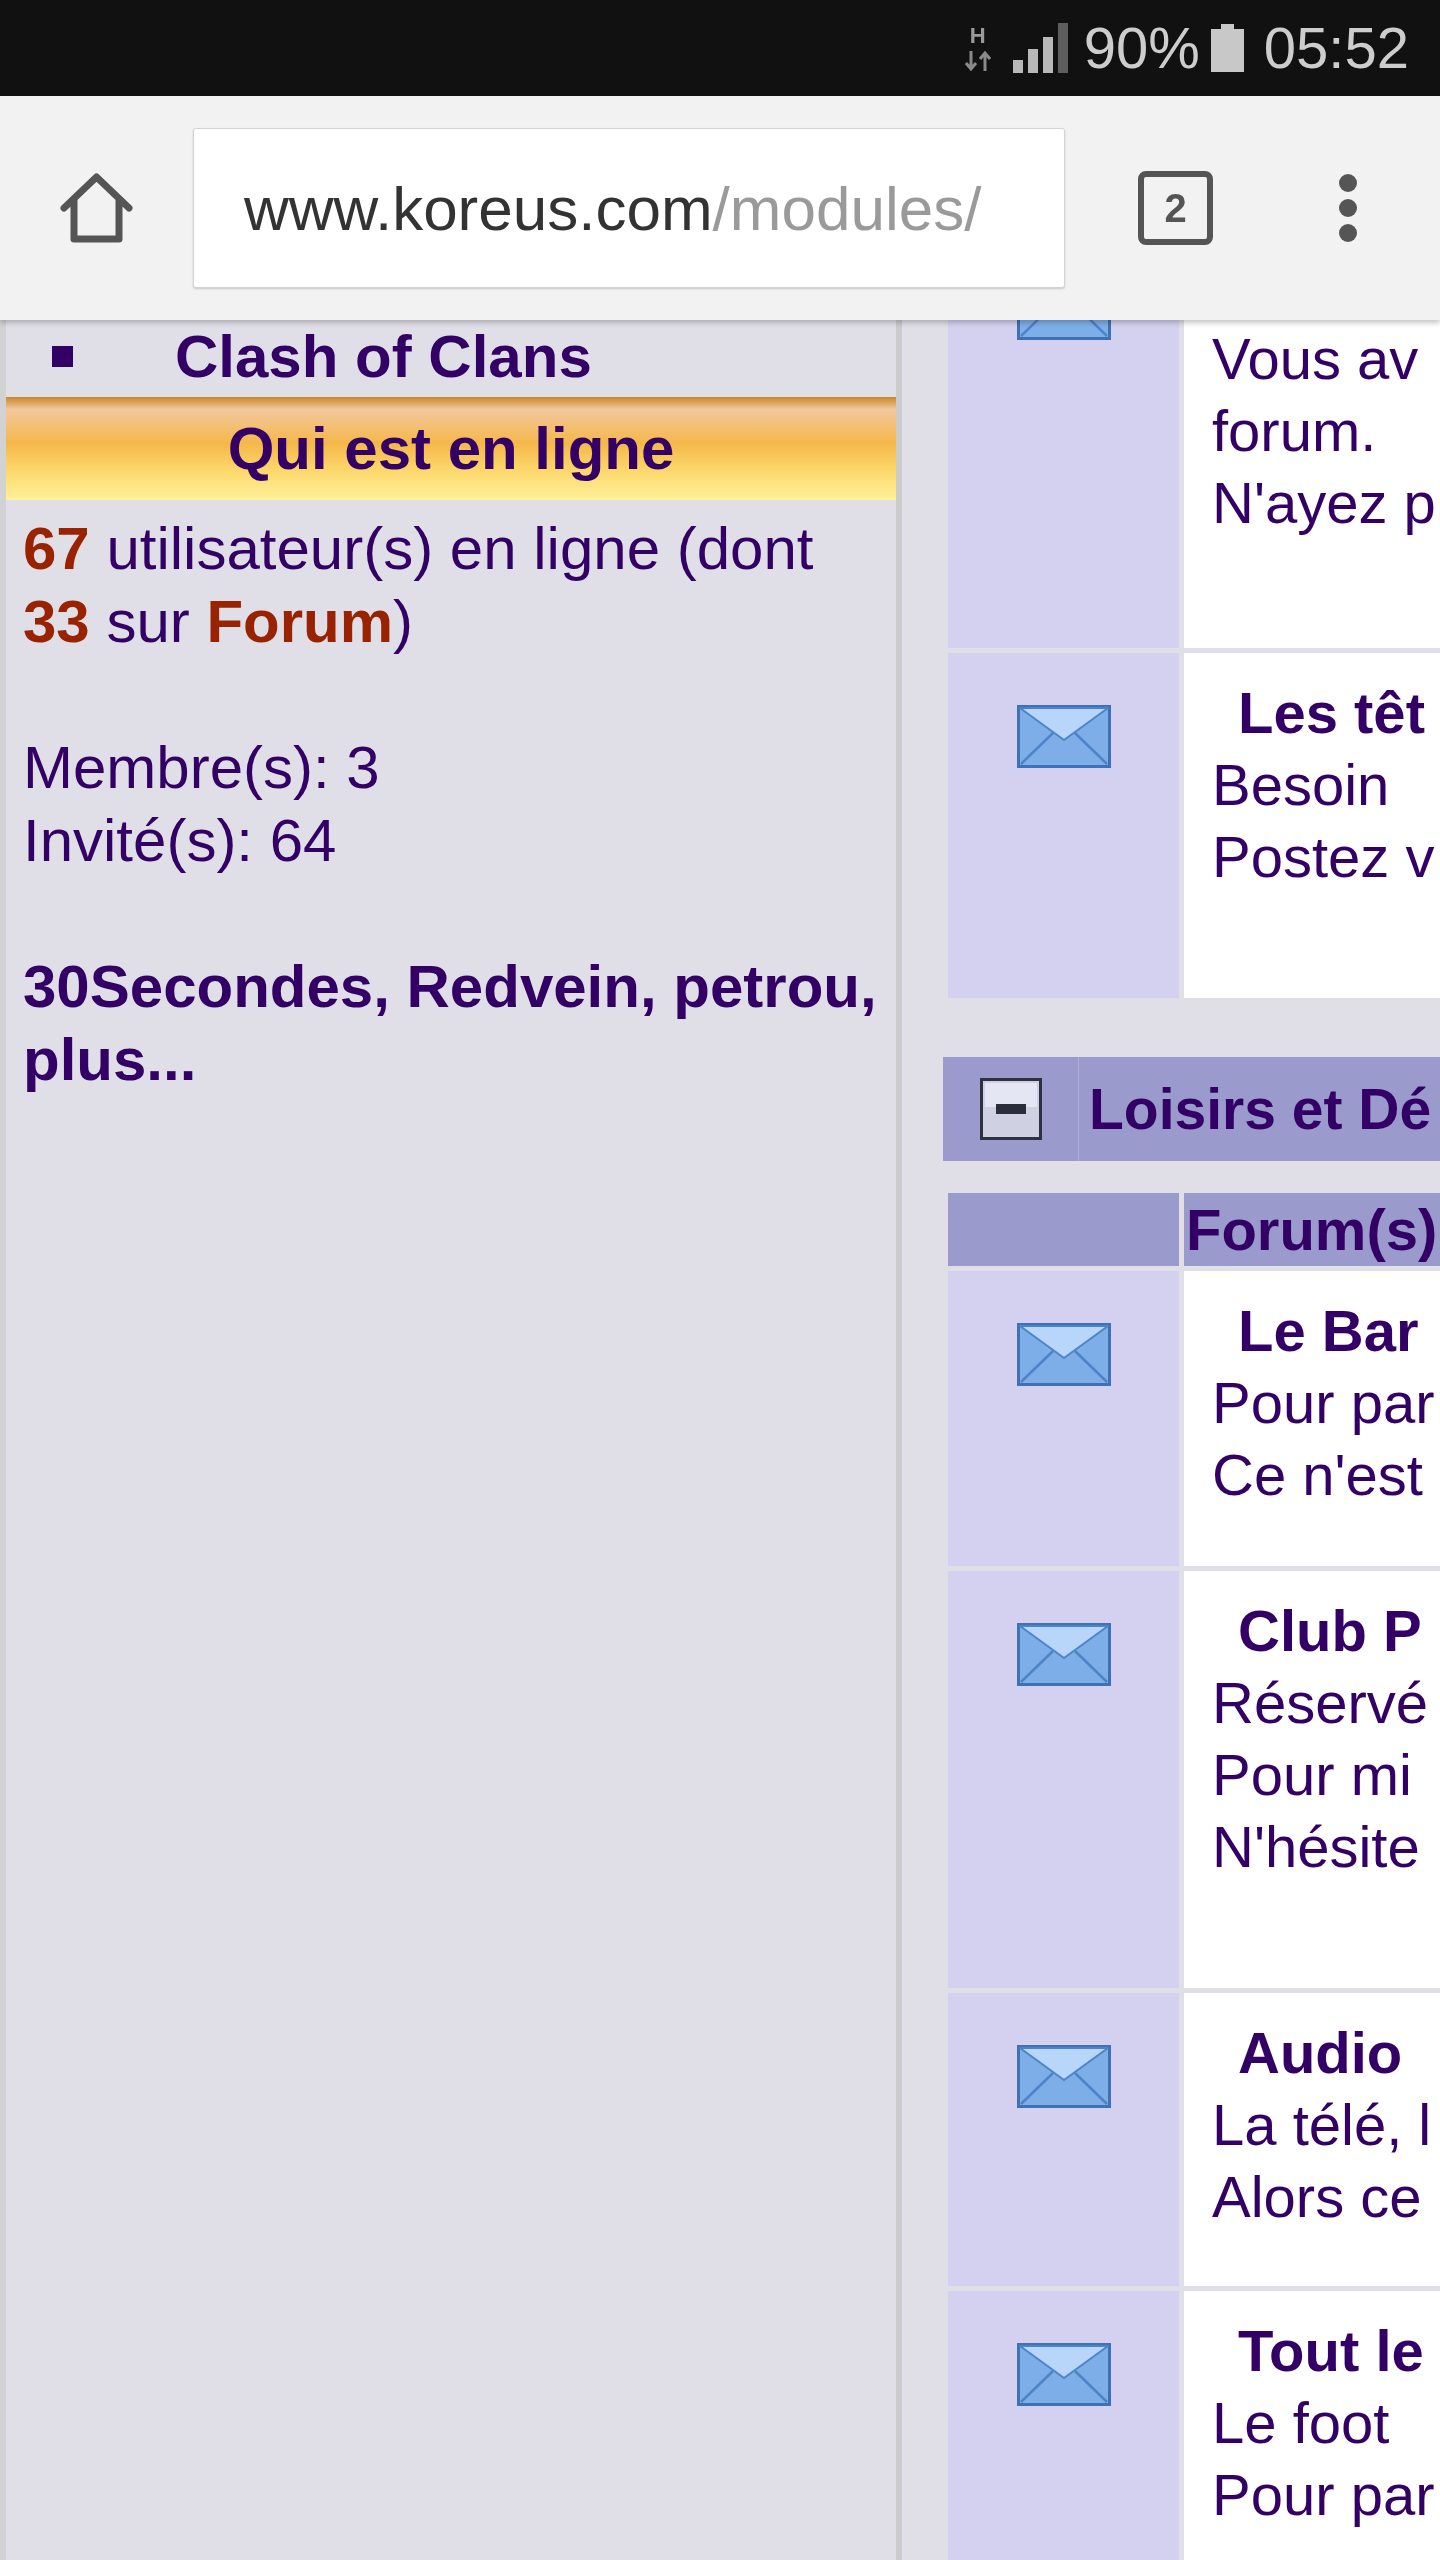 The image size is (1440, 2560). I want to click on forum-title-link: Le Bar, so click(1326, 1331).